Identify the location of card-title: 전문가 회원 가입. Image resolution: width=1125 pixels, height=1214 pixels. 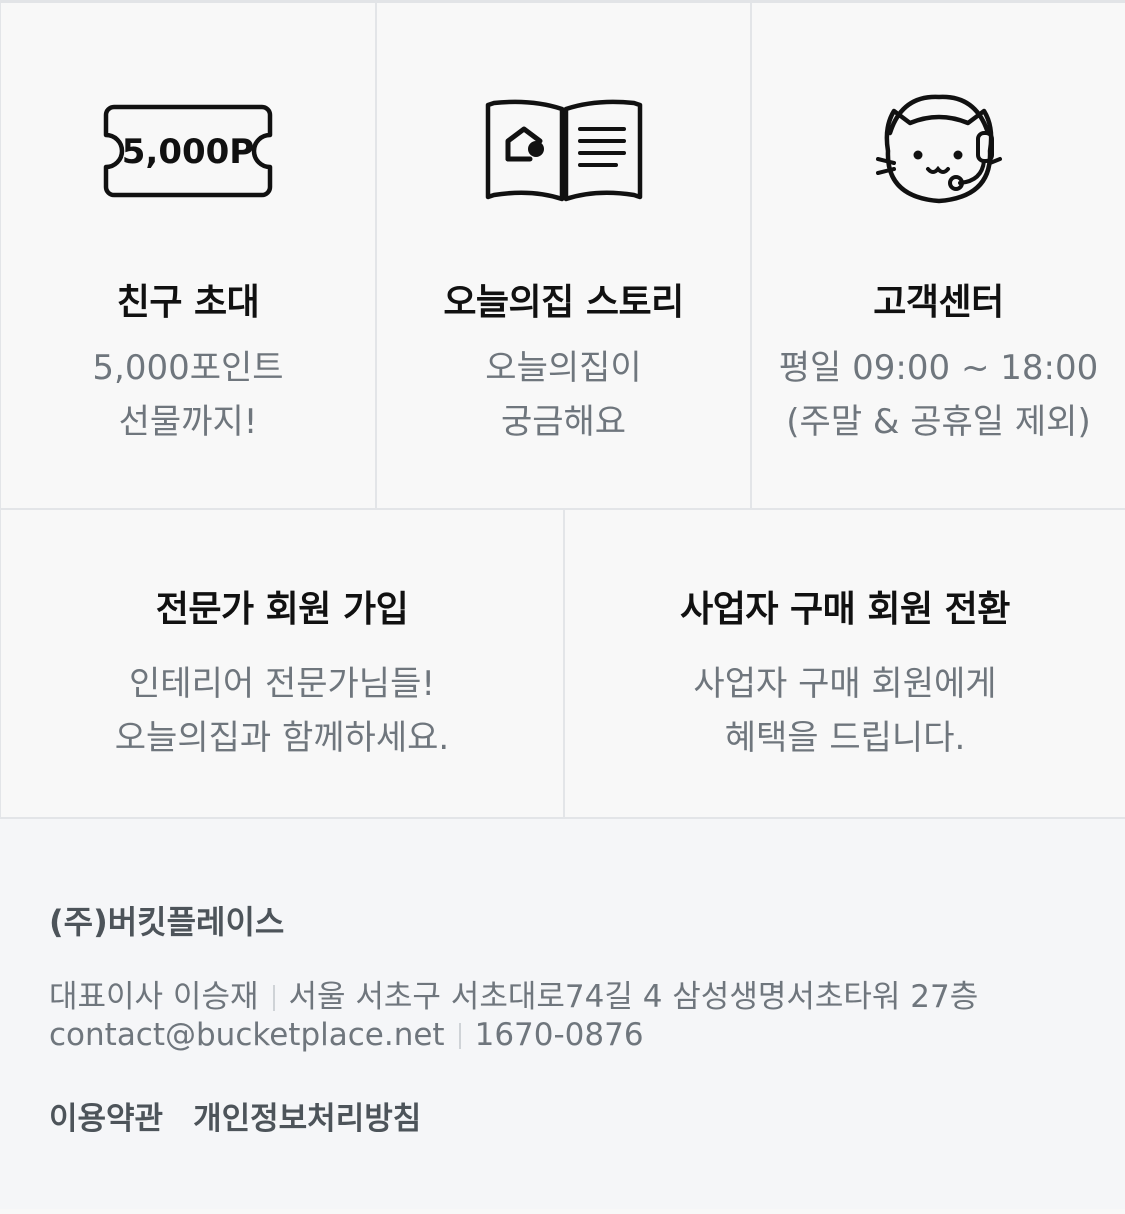
(282, 609).